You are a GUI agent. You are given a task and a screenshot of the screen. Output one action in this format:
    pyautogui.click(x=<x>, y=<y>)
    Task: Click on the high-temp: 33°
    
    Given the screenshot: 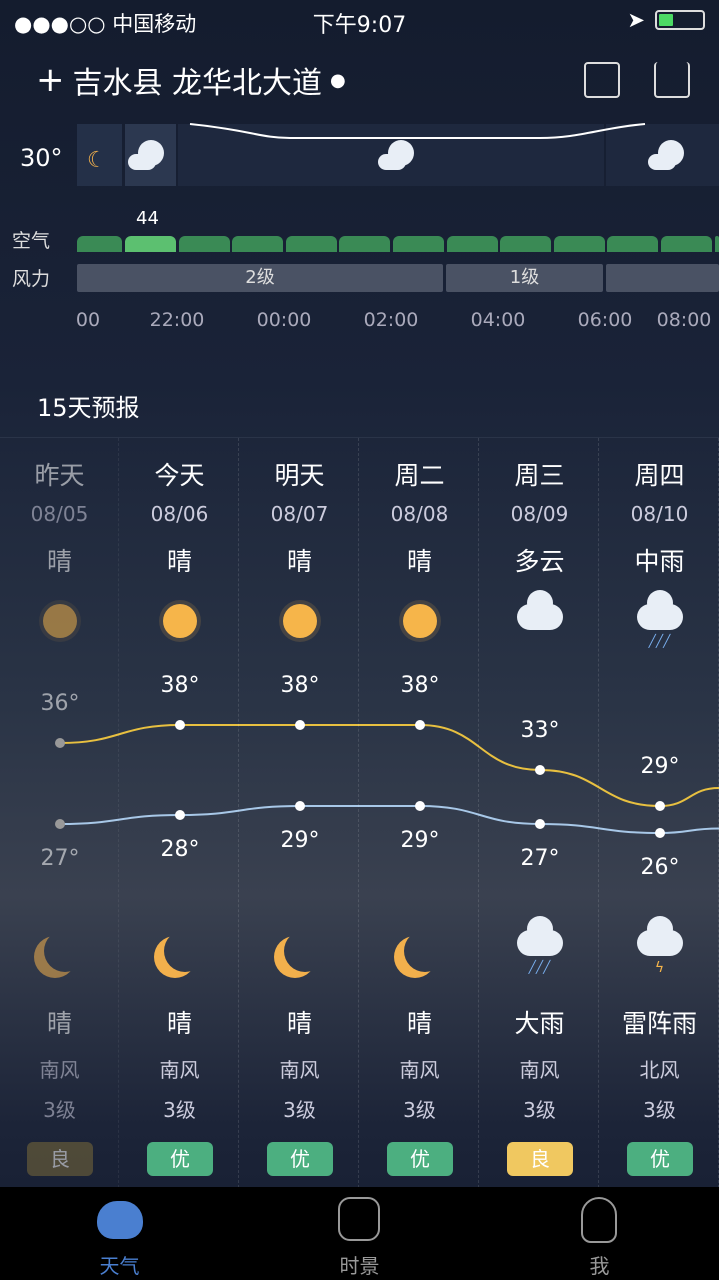 What is the action you would take?
    pyautogui.click(x=540, y=730)
    